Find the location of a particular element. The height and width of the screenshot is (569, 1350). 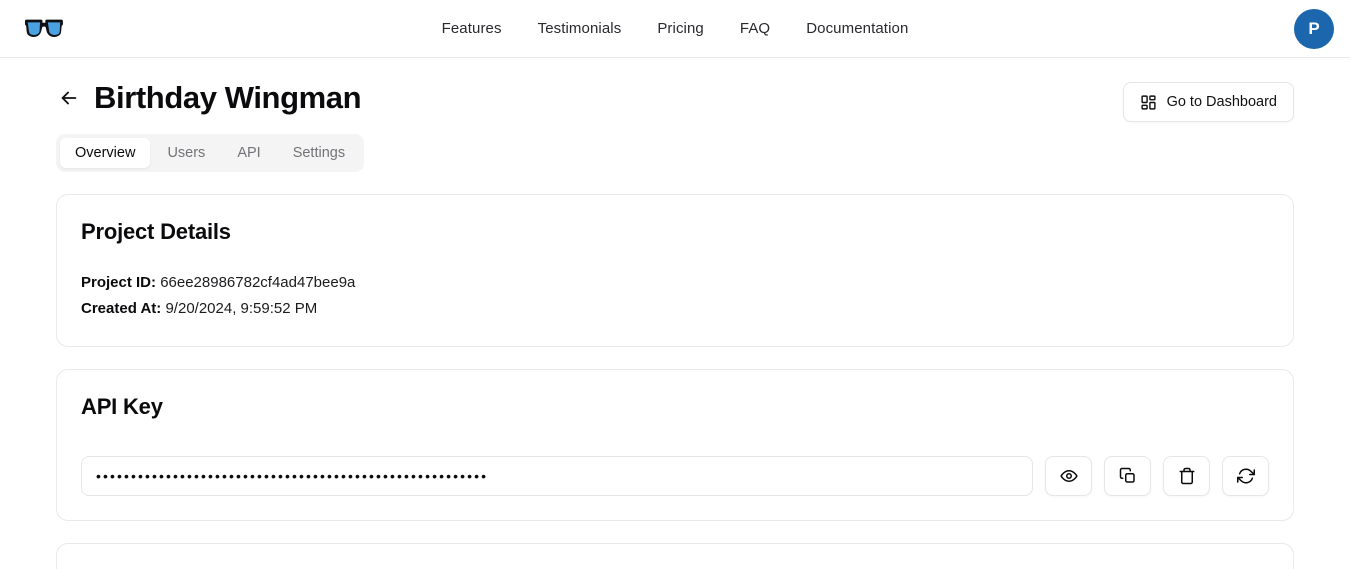

go-to-dashboard-label: Go to Dashboard is located at coordinates (1221, 102).